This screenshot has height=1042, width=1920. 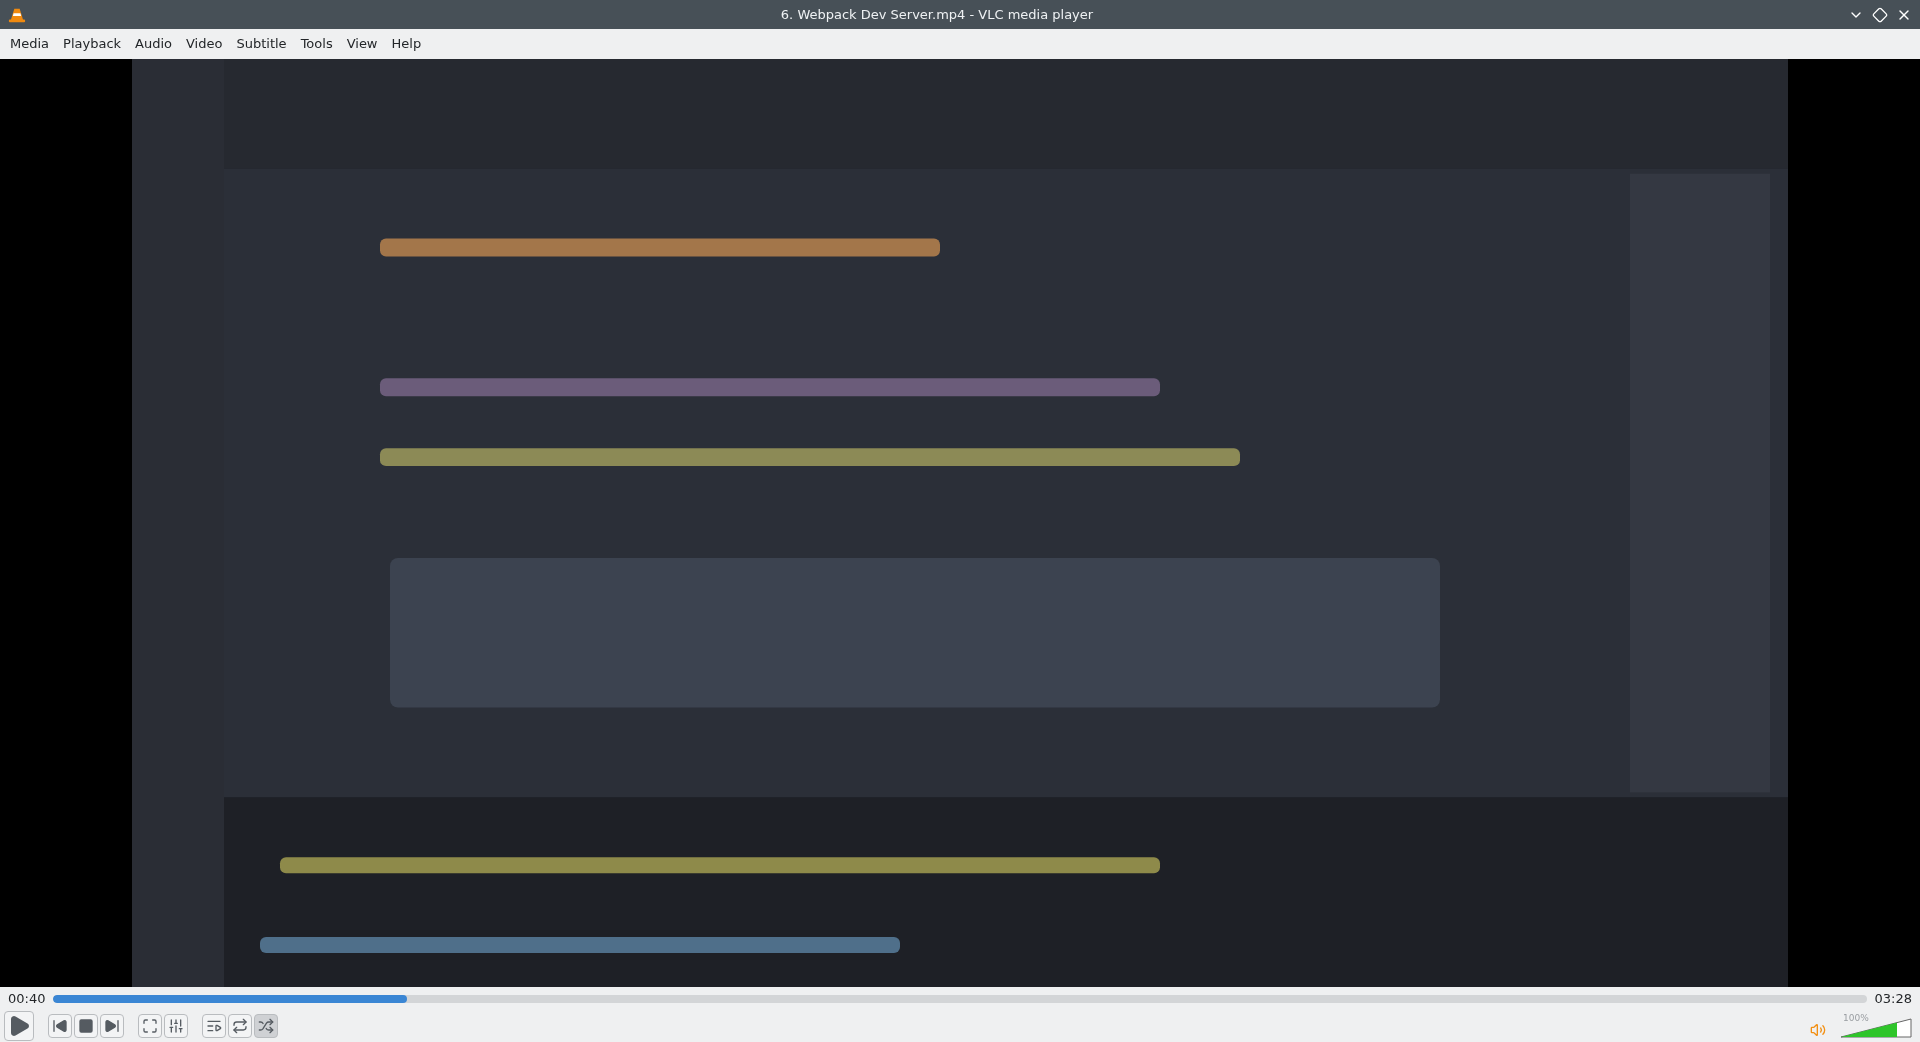 What do you see at coordinates (316, 44) in the screenshot?
I see `menu-item: Tools` at bounding box center [316, 44].